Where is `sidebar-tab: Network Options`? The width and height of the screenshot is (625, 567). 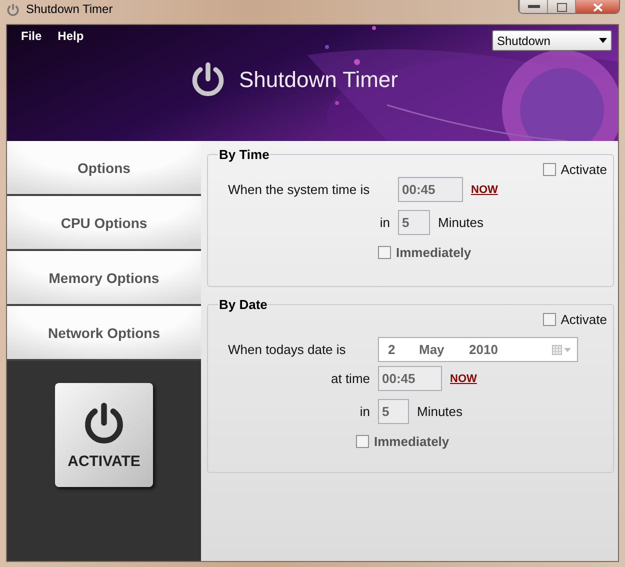 sidebar-tab: Network Options is located at coordinates (104, 333).